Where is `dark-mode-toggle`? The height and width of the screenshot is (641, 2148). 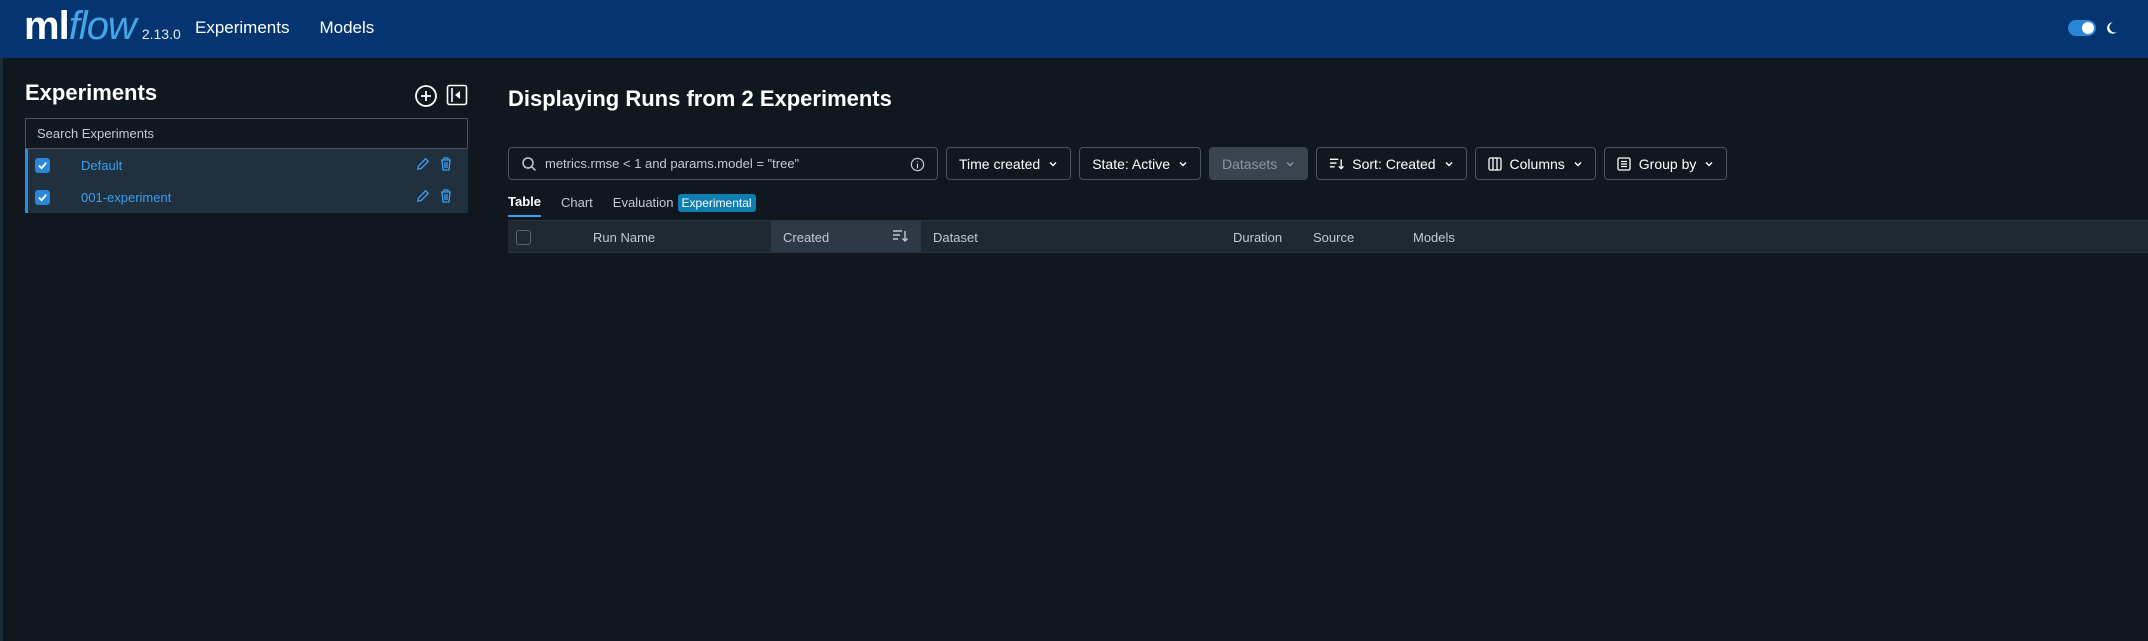
dark-mode-toggle is located at coordinates (2093, 28).